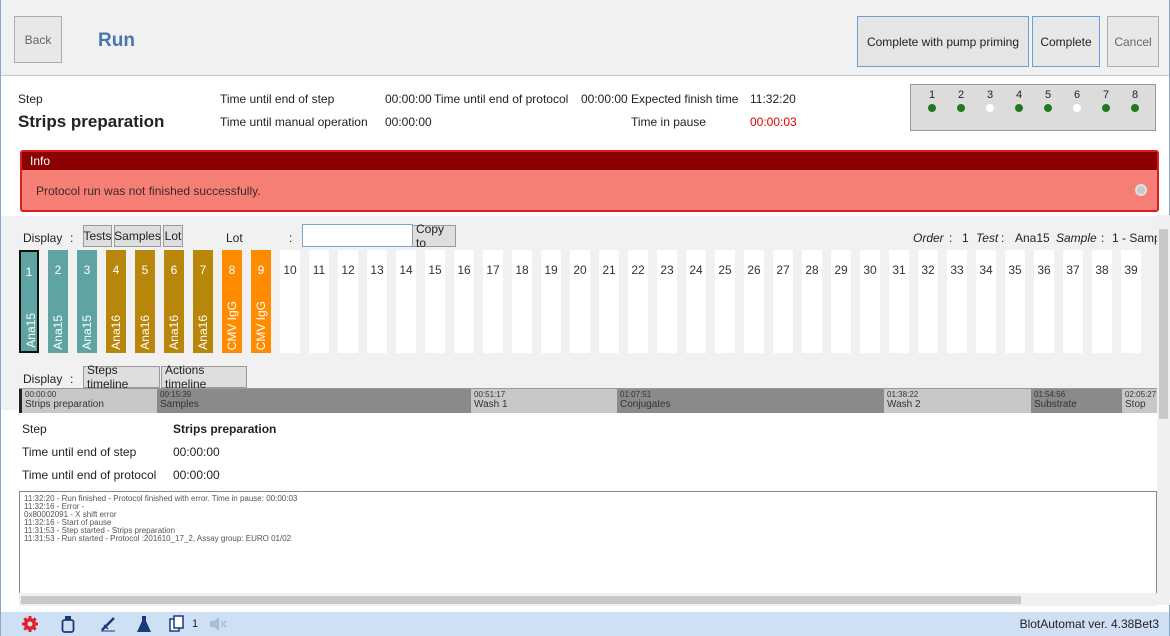 The image size is (1170, 636). Describe the element at coordinates (290, 301) in the screenshot. I see `strip-slot: 10` at that location.